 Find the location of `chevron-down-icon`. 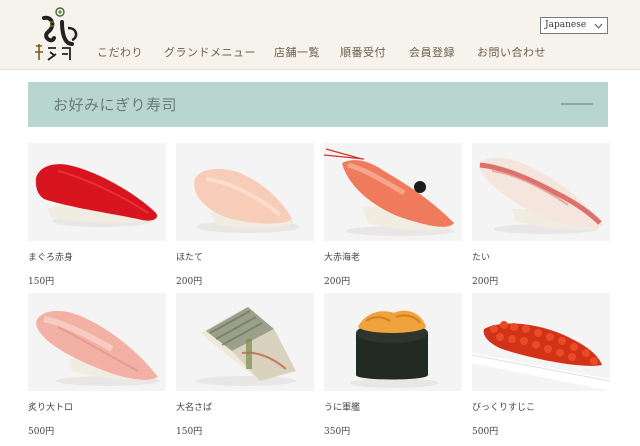

chevron-down-icon is located at coordinates (598, 25).